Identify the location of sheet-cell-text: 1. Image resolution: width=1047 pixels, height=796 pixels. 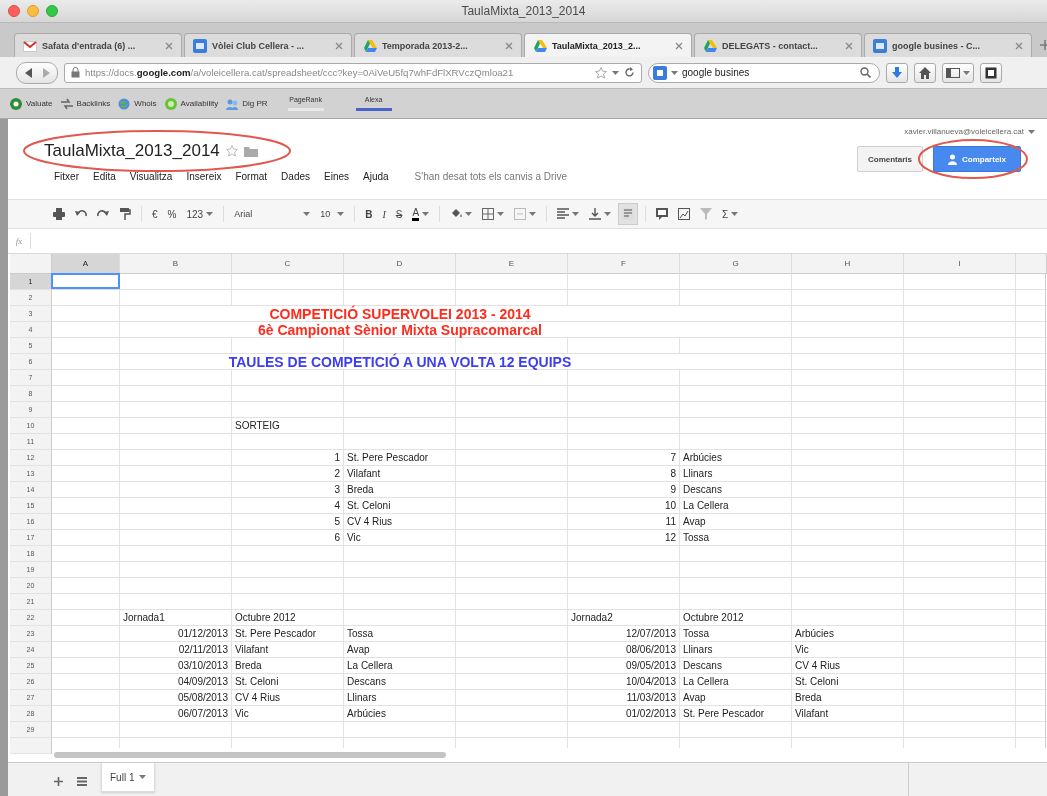
(337, 458).